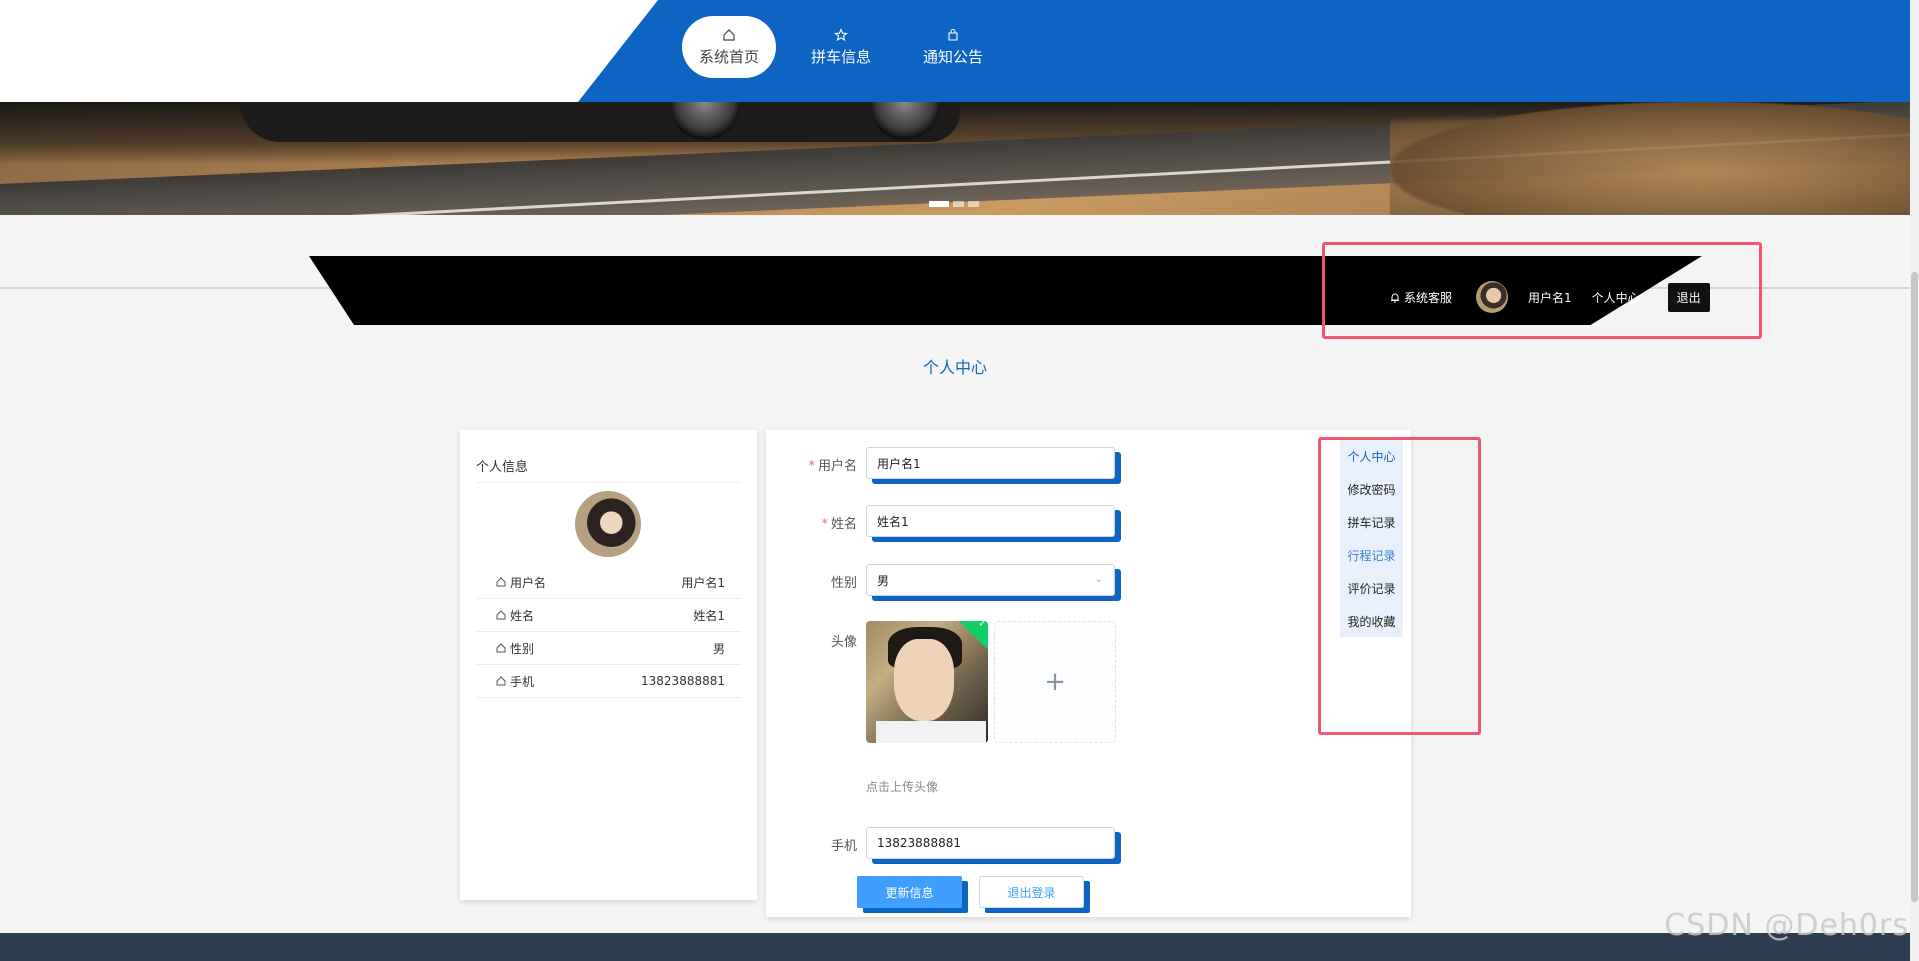 The width and height of the screenshot is (1919, 961). I want to click on banner-carousel, so click(955, 158).